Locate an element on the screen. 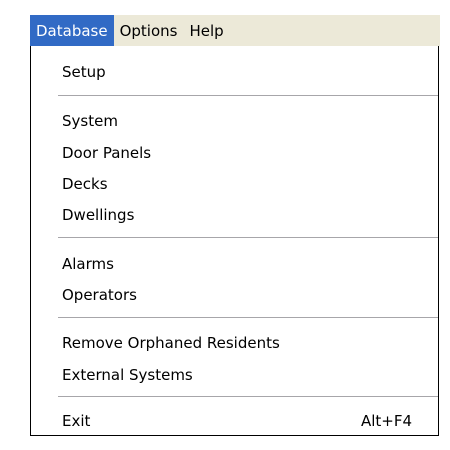 This screenshot has width=450, height=450. menu-item-setup: Setup is located at coordinates (237, 72).